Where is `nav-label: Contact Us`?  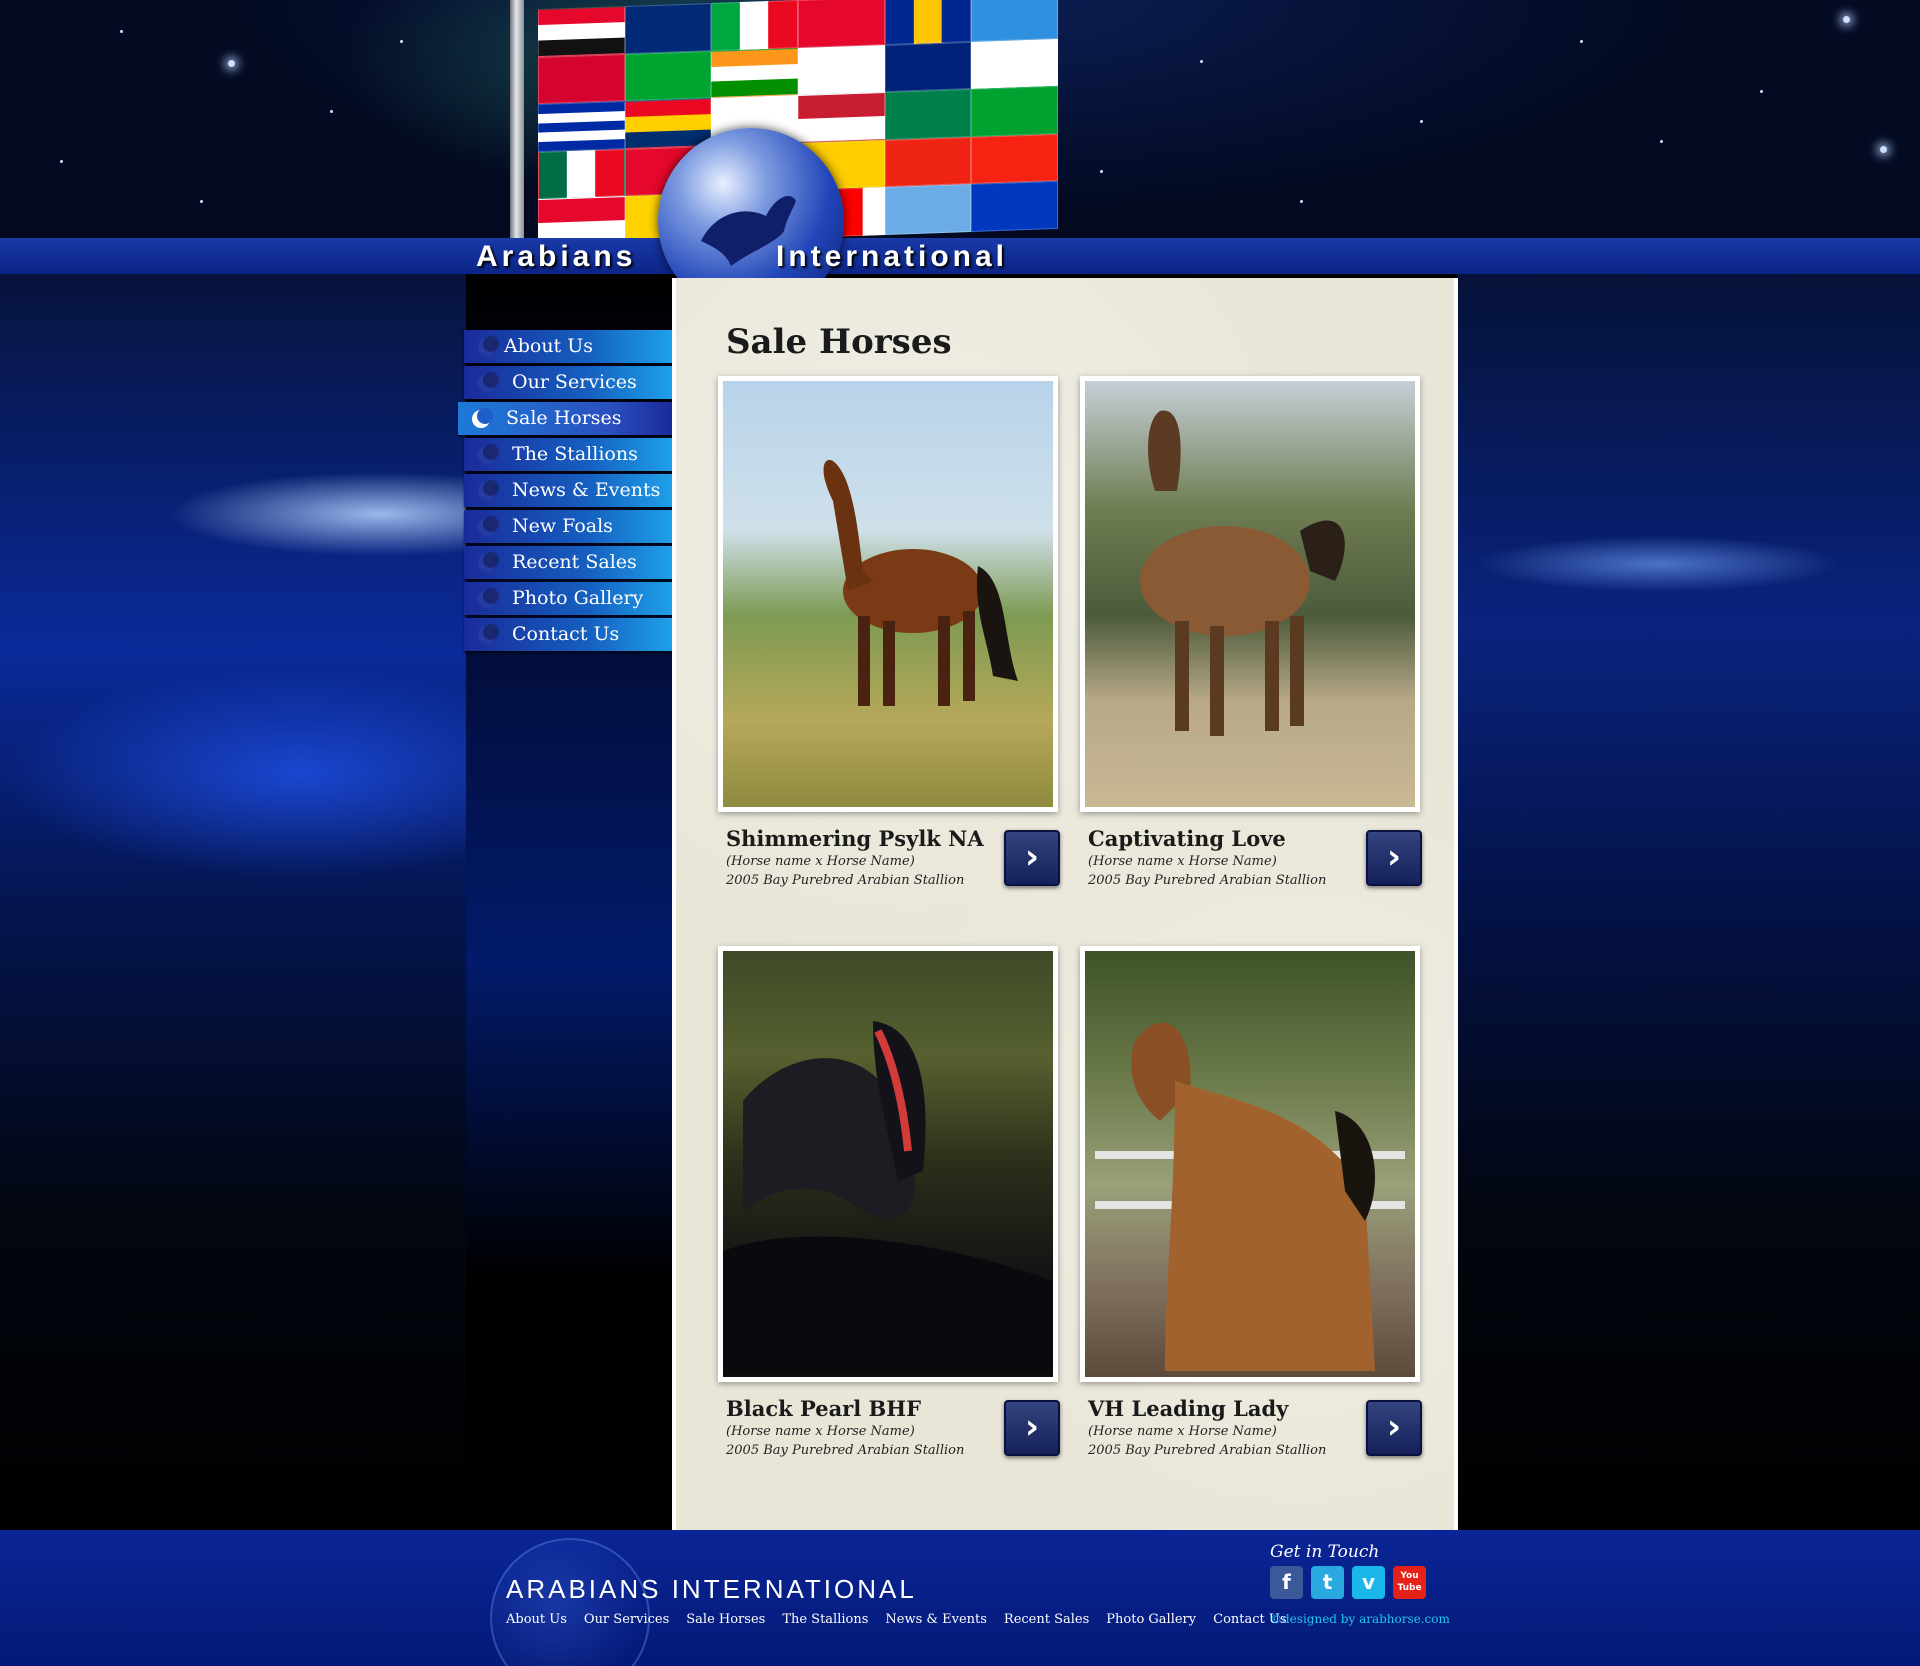
nav-label: Contact Us is located at coordinates (566, 634).